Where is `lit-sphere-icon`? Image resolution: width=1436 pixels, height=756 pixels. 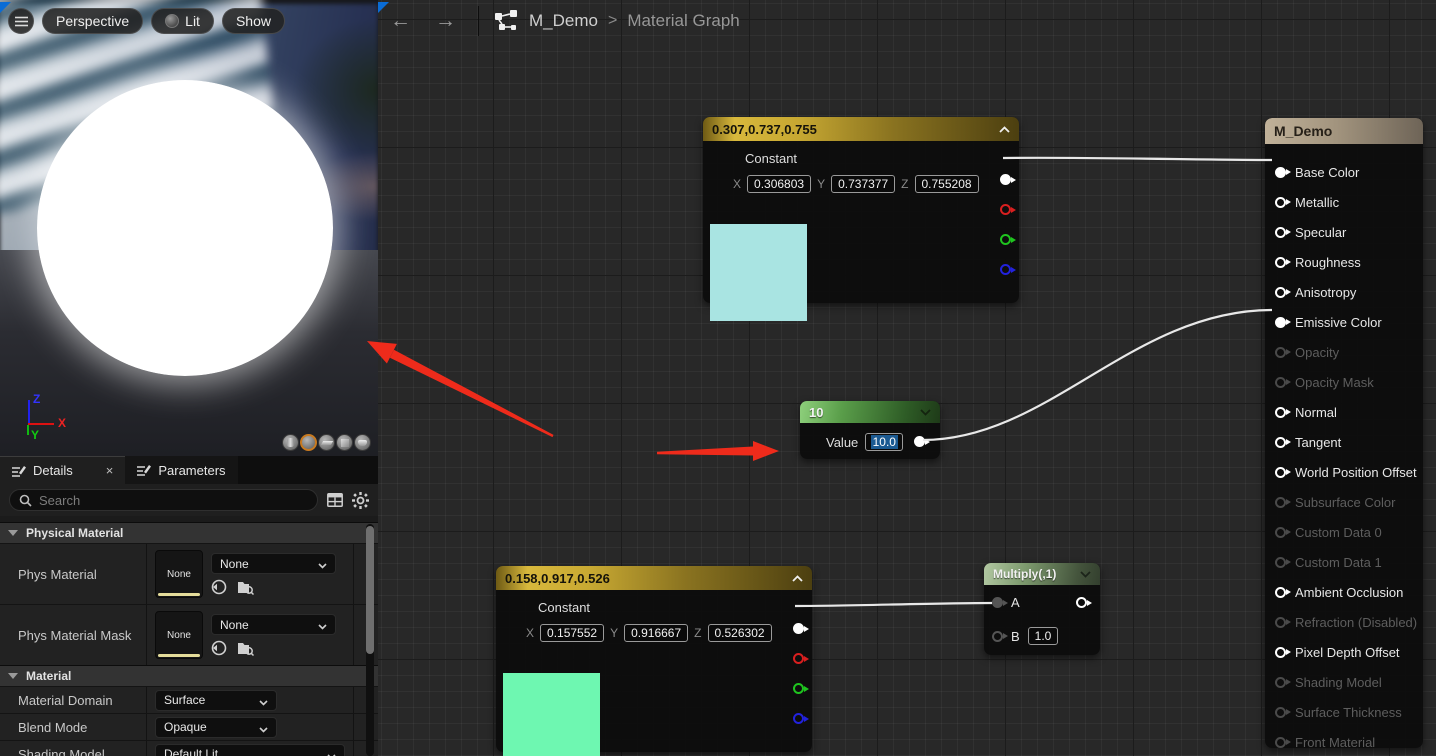
lit-sphere-icon is located at coordinates (172, 21).